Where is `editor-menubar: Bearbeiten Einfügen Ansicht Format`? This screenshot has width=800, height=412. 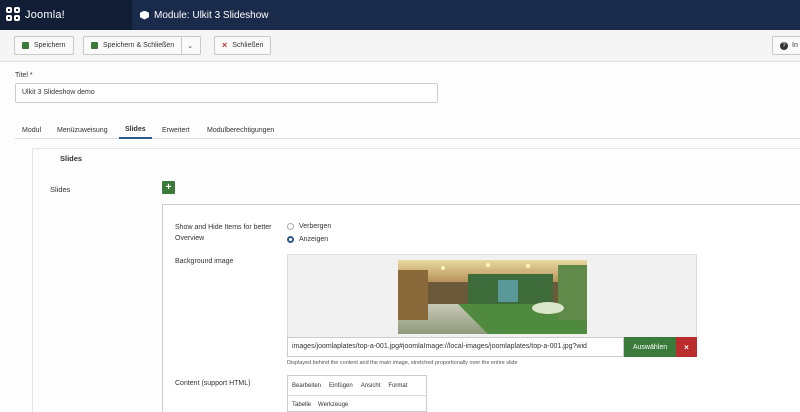 editor-menubar: Bearbeiten Einfügen Ansicht Format is located at coordinates (357, 386).